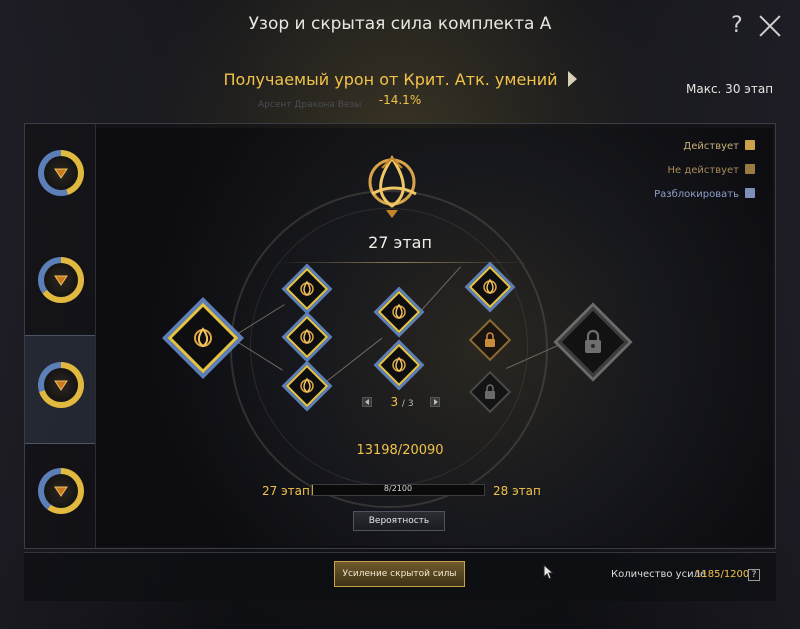 The image size is (800, 629). Describe the element at coordinates (754, 575) in the screenshot. I see `count-help-icon: ?` at that location.